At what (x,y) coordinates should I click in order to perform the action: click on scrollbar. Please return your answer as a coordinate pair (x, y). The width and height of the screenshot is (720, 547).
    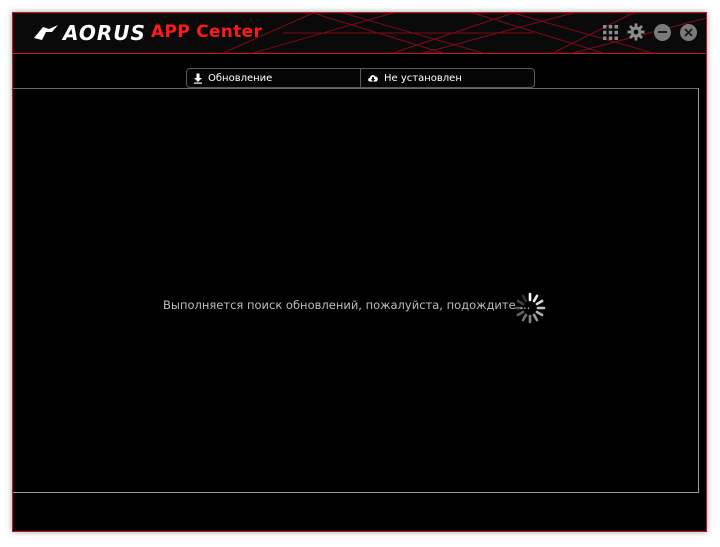
    Looking at the image, I should click on (693, 290).